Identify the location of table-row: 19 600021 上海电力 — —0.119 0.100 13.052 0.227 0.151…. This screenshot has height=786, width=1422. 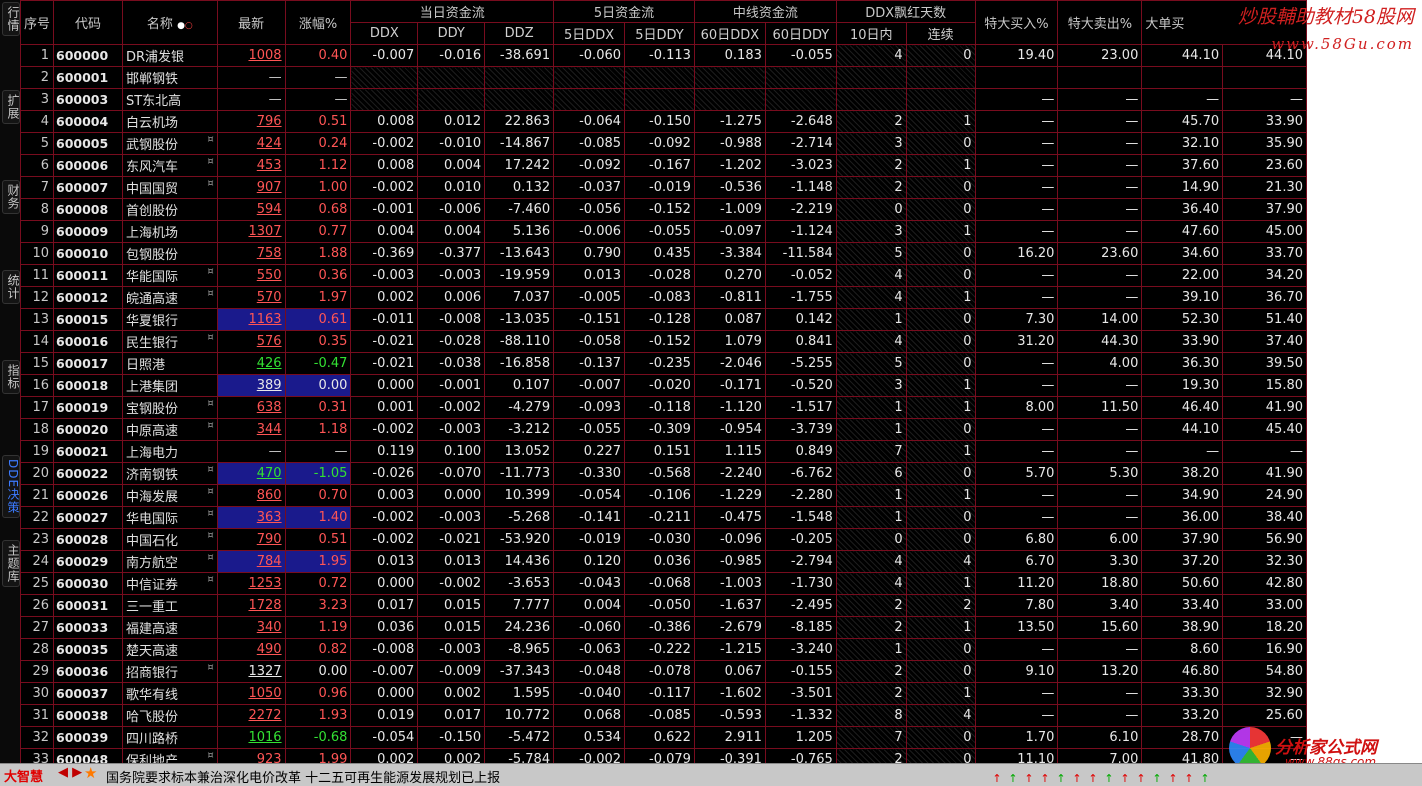
(663, 451).